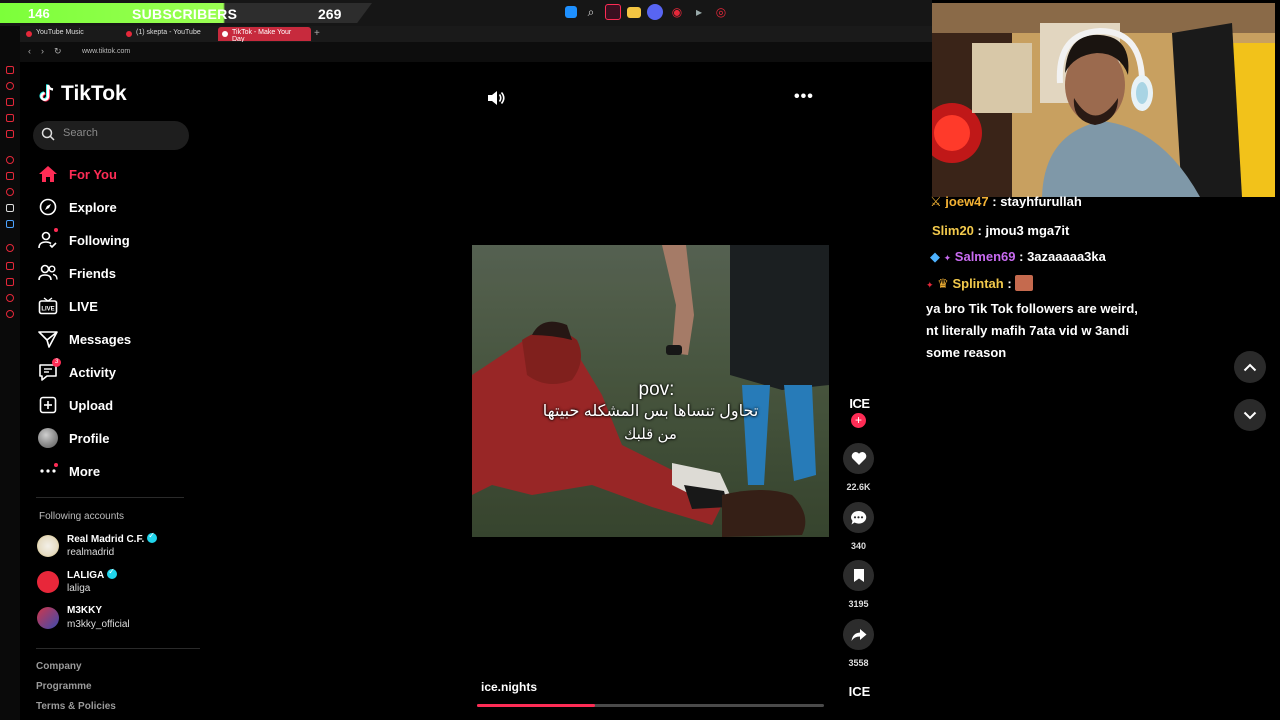  I want to click on account-real-madrid: Real Madrid C.F. realmadrid, so click(107, 547).